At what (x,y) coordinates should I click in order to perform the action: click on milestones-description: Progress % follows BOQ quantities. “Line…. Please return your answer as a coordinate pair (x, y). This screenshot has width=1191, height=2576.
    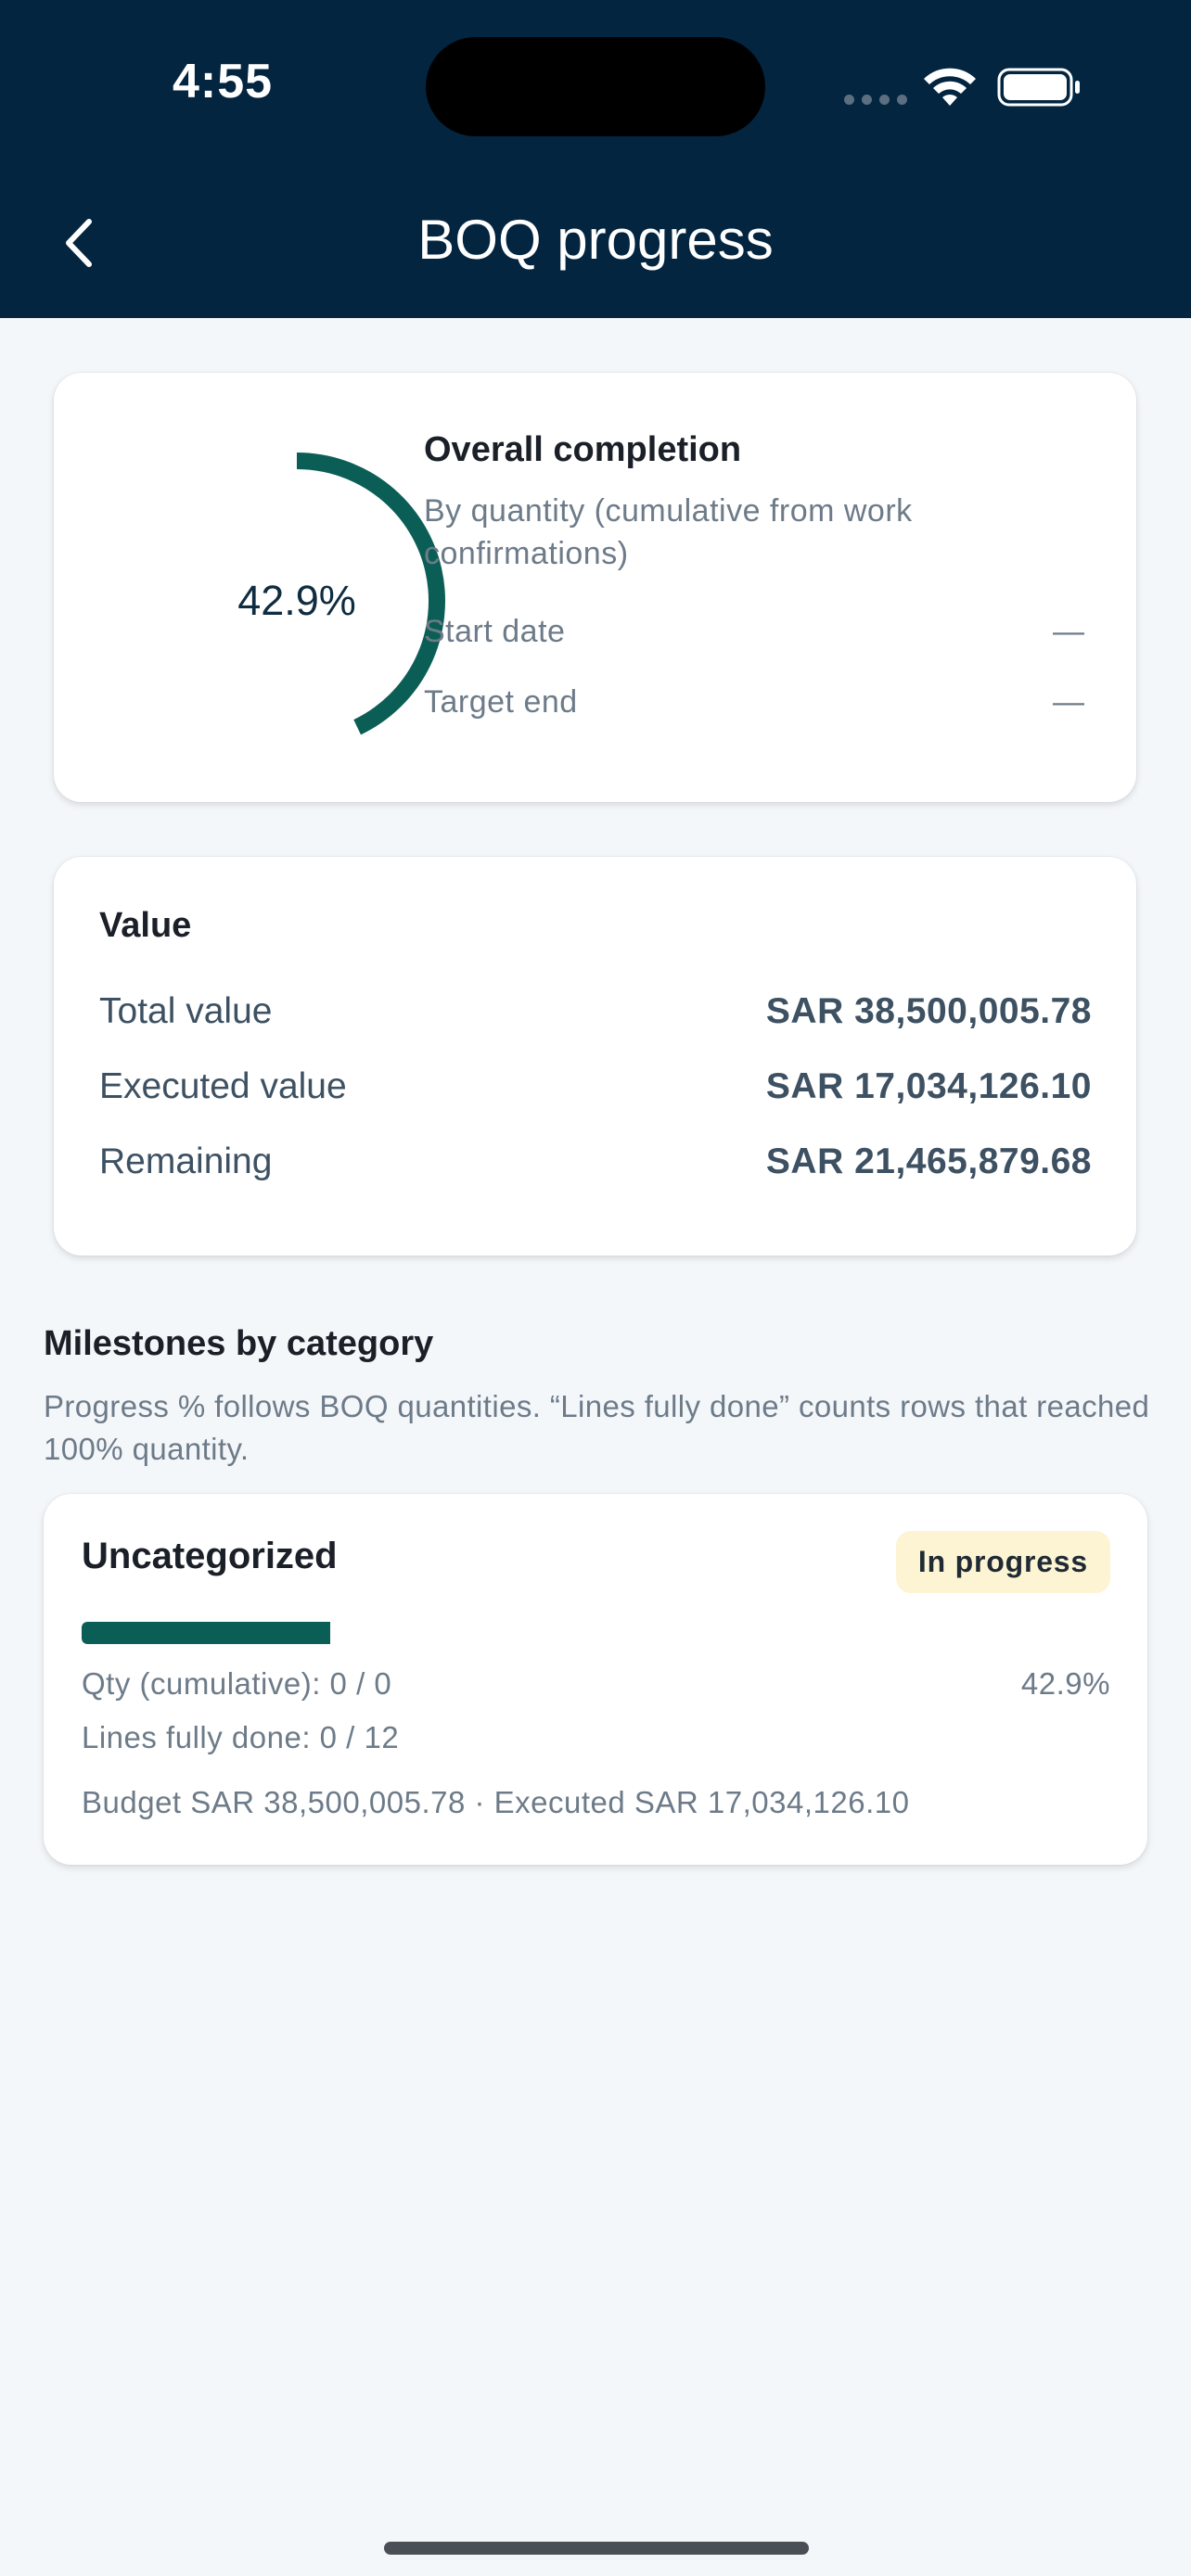
    Looking at the image, I should click on (597, 1427).